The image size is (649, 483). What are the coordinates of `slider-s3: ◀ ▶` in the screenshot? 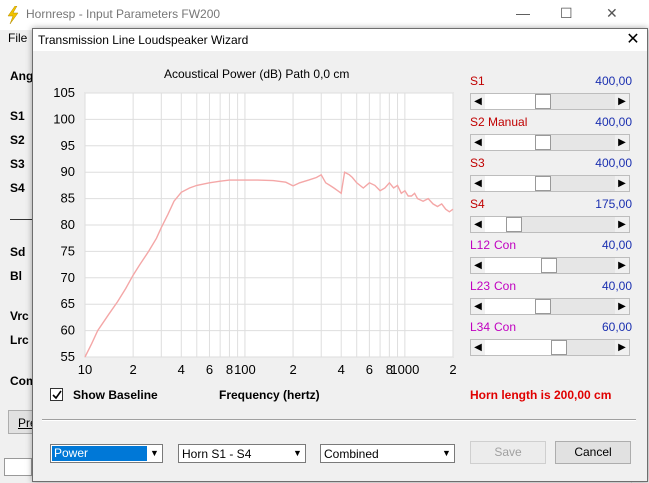 It's located at (550, 183).